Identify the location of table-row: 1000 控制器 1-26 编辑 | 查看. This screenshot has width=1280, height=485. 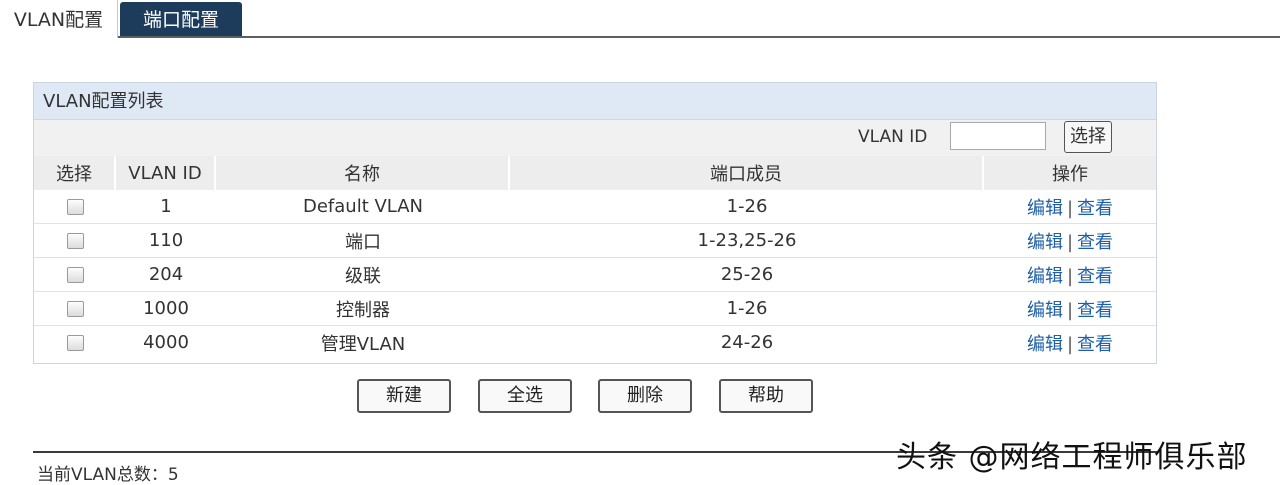
(595, 309).